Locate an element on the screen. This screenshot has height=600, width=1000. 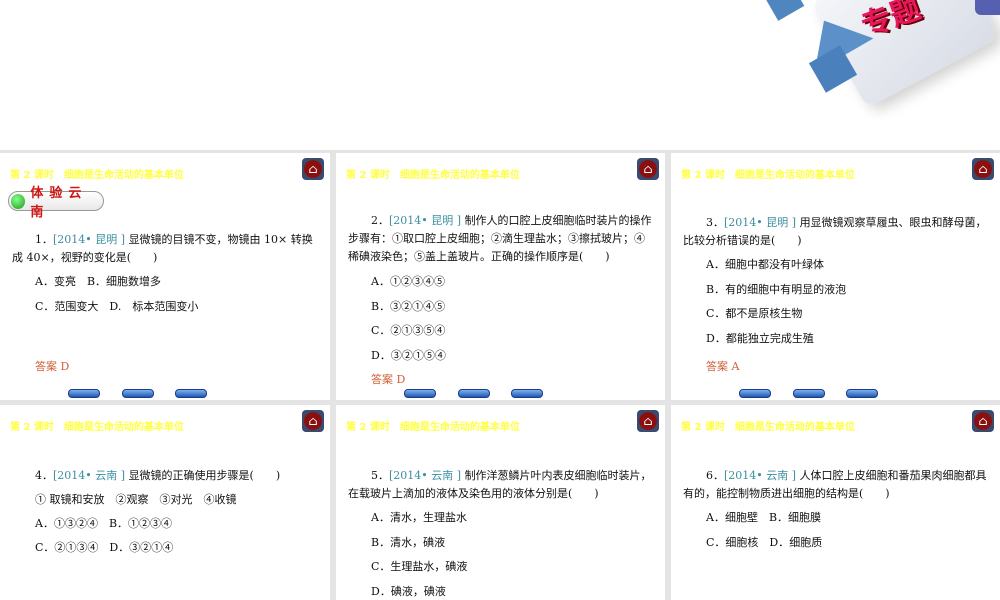
answer-option: B．清水，碘液 is located at coordinates (408, 542).